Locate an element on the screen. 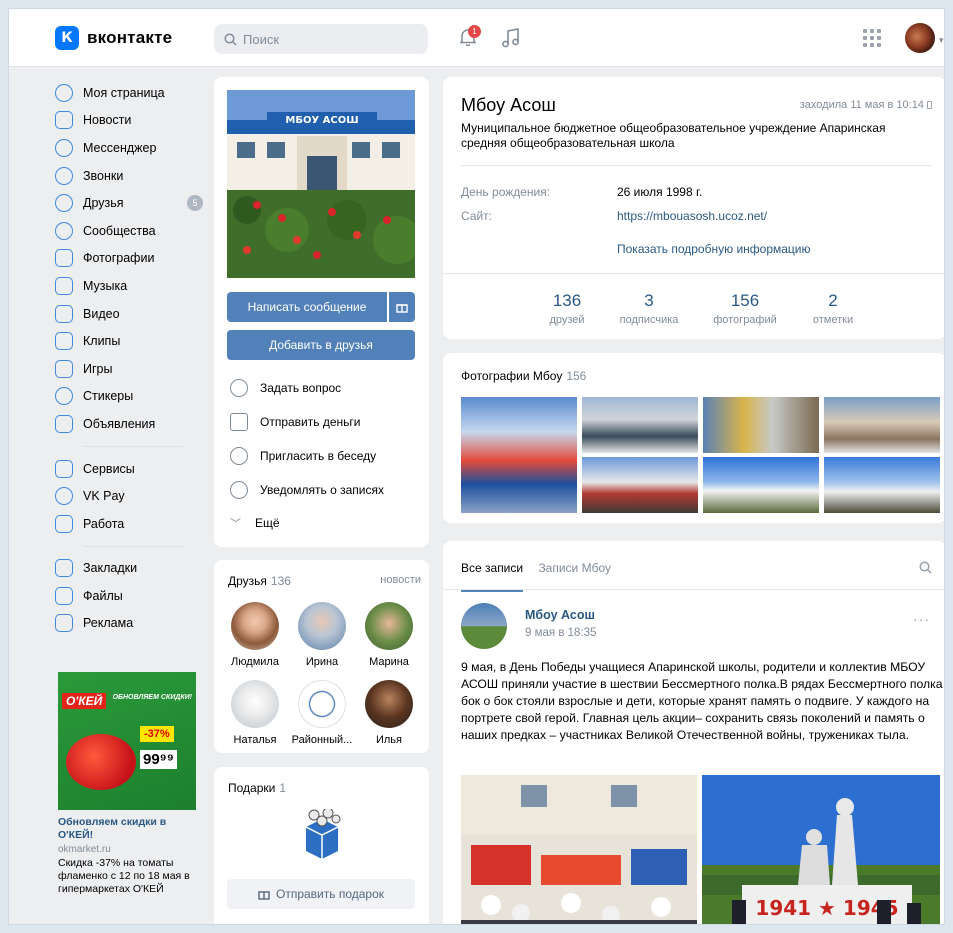  gift-box-icon is located at coordinates (323, 834).